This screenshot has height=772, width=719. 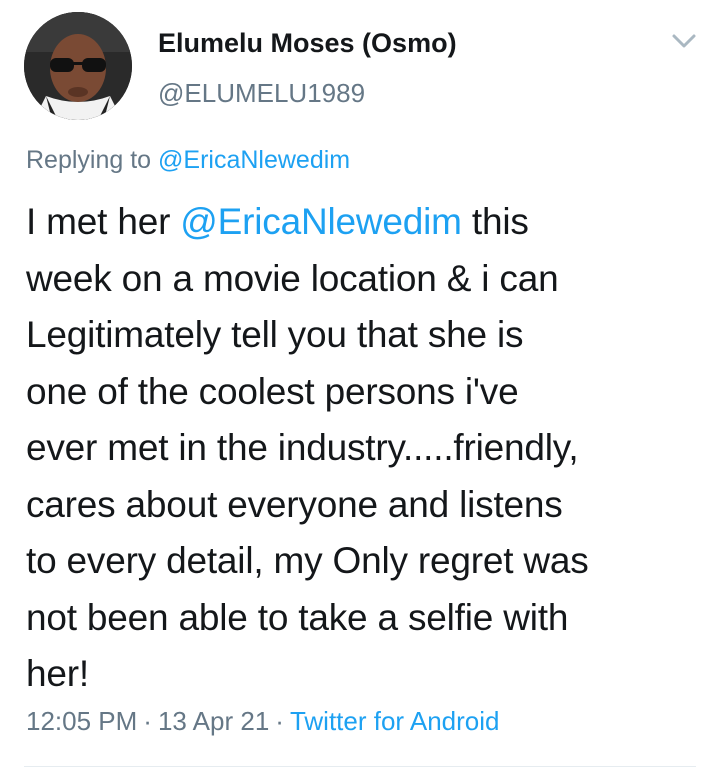 What do you see at coordinates (272, 391) in the screenshot?
I see `tweet-line: one of the coolest persons i've` at bounding box center [272, 391].